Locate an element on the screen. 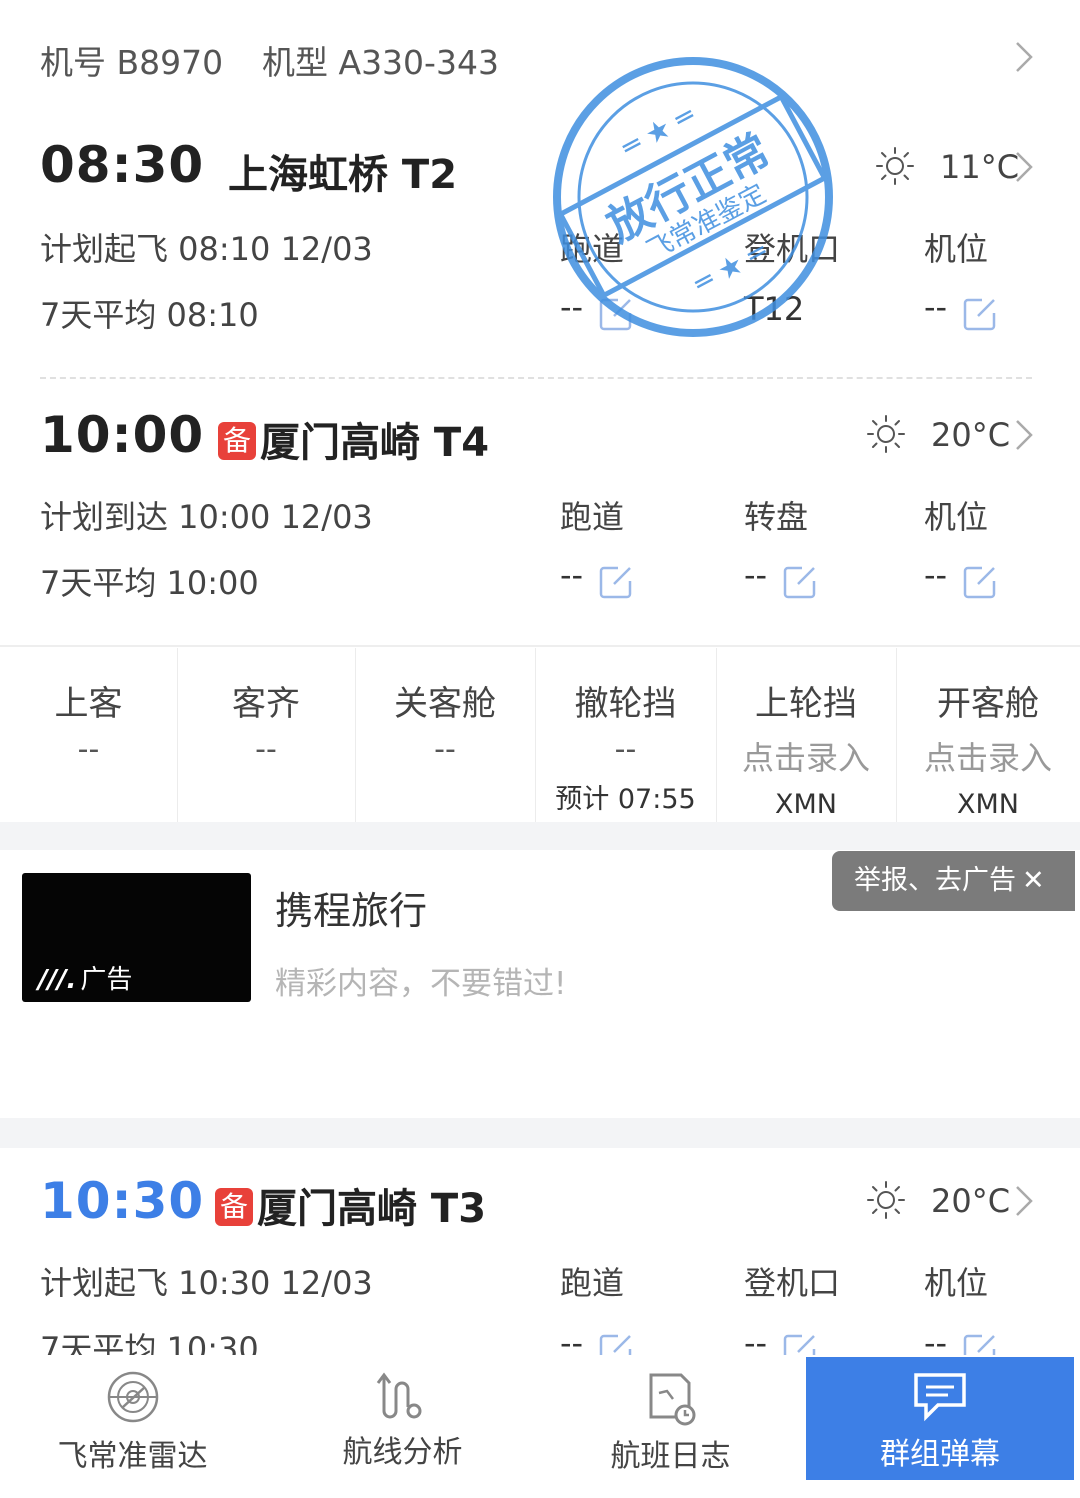 The image size is (1080, 1498). runway-value: -- is located at coordinates (572, 575).